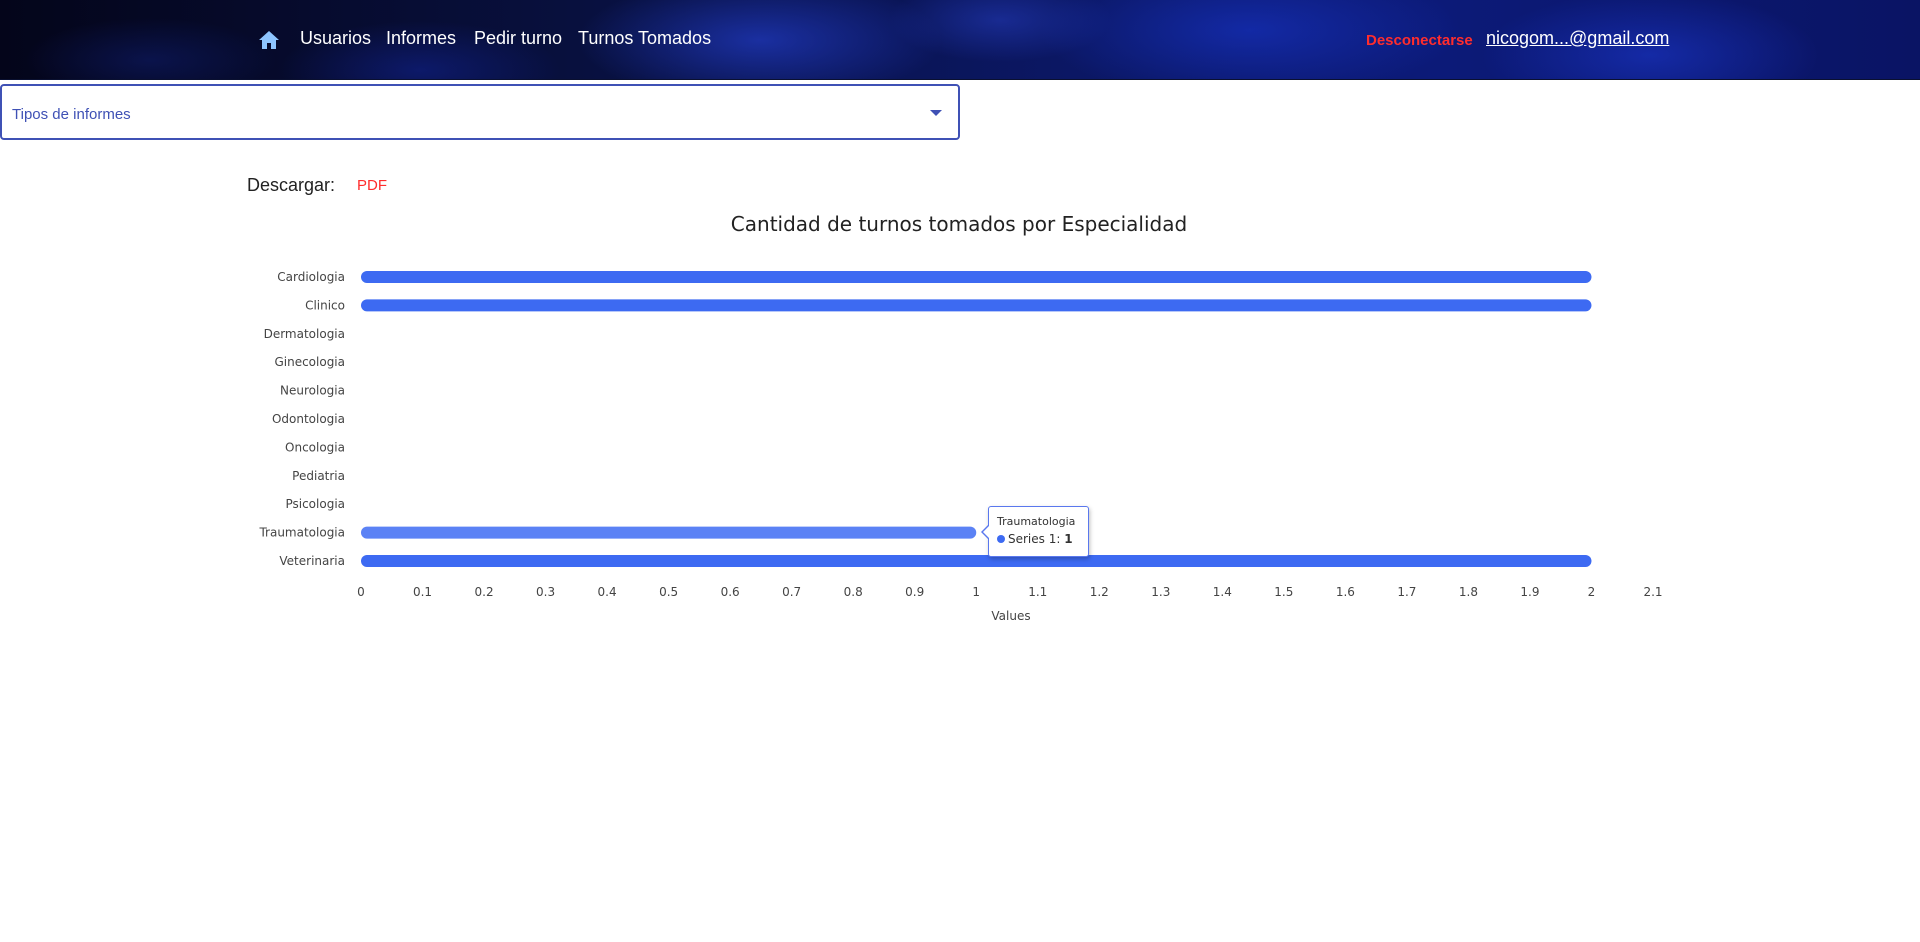 This screenshot has height=942, width=1920. What do you see at coordinates (372, 185) in the screenshot?
I see `pdf-download-button: PDF` at bounding box center [372, 185].